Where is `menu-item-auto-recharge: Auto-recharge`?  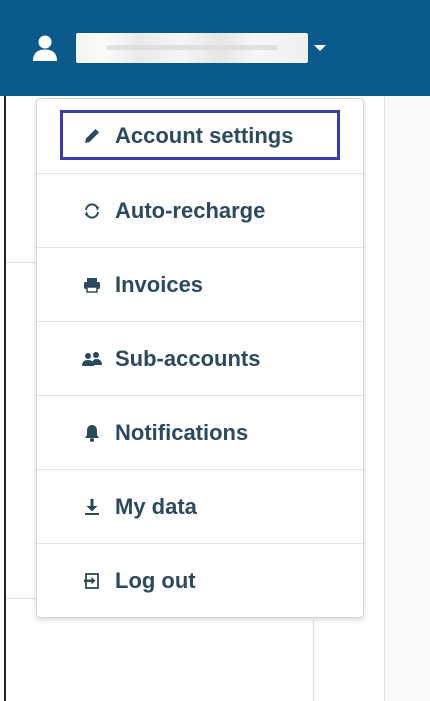 menu-item-auto-recharge: Auto-recharge is located at coordinates (200, 210).